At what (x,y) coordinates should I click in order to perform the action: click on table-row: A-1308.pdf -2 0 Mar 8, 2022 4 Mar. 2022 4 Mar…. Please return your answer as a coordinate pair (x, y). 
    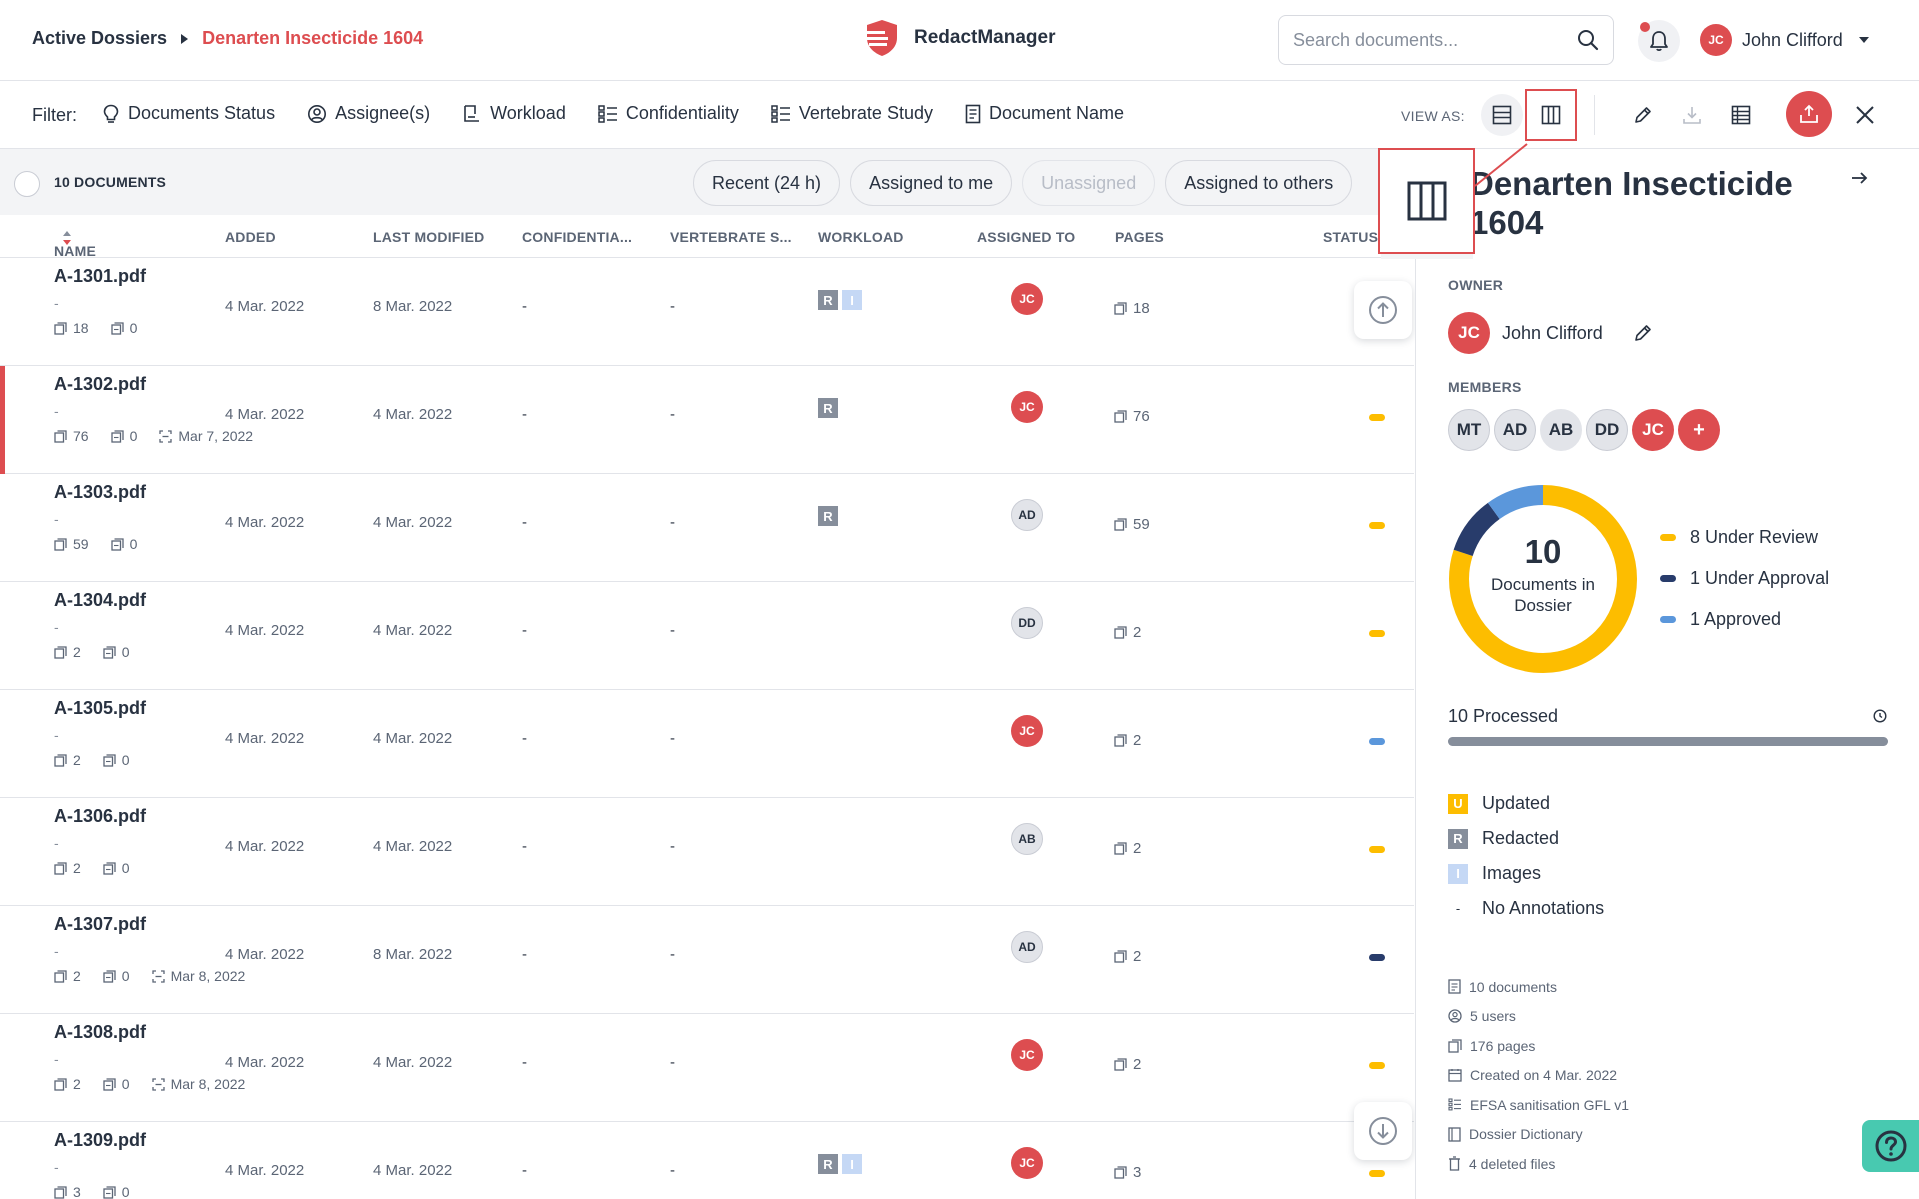
    Looking at the image, I should click on (707, 1068).